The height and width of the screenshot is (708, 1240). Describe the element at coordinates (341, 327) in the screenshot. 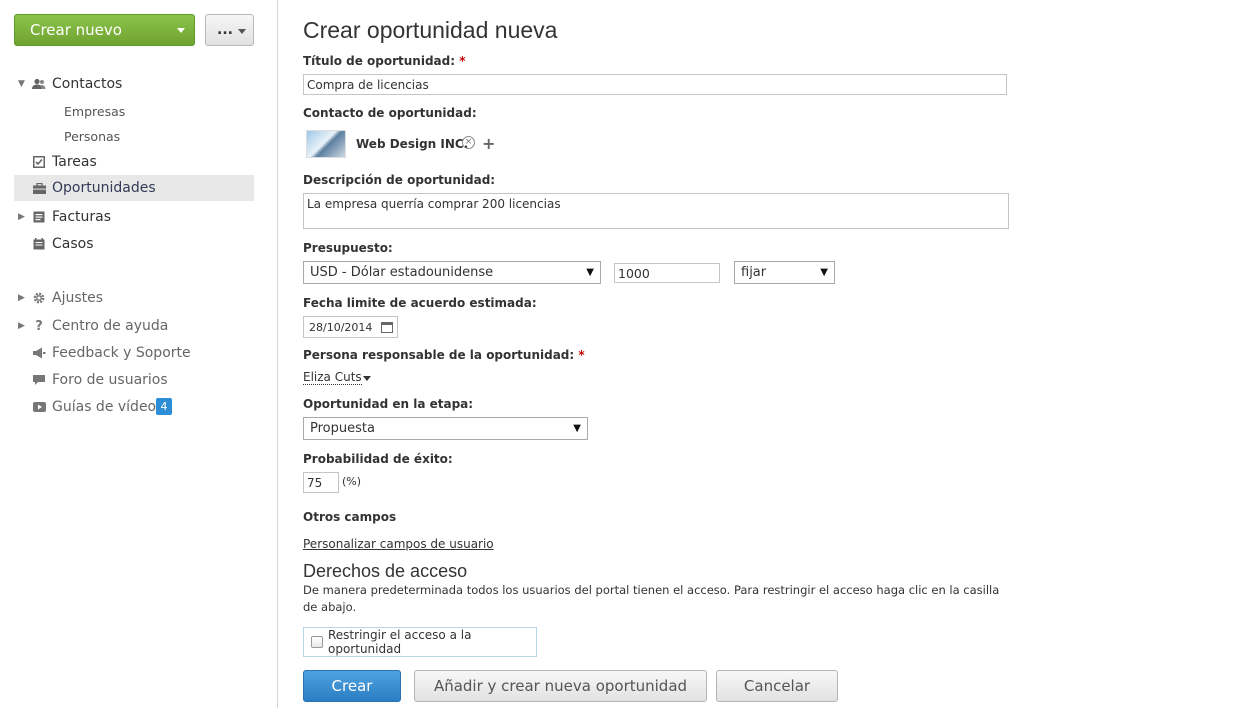

I see `input-value: 28/10/2014` at that location.